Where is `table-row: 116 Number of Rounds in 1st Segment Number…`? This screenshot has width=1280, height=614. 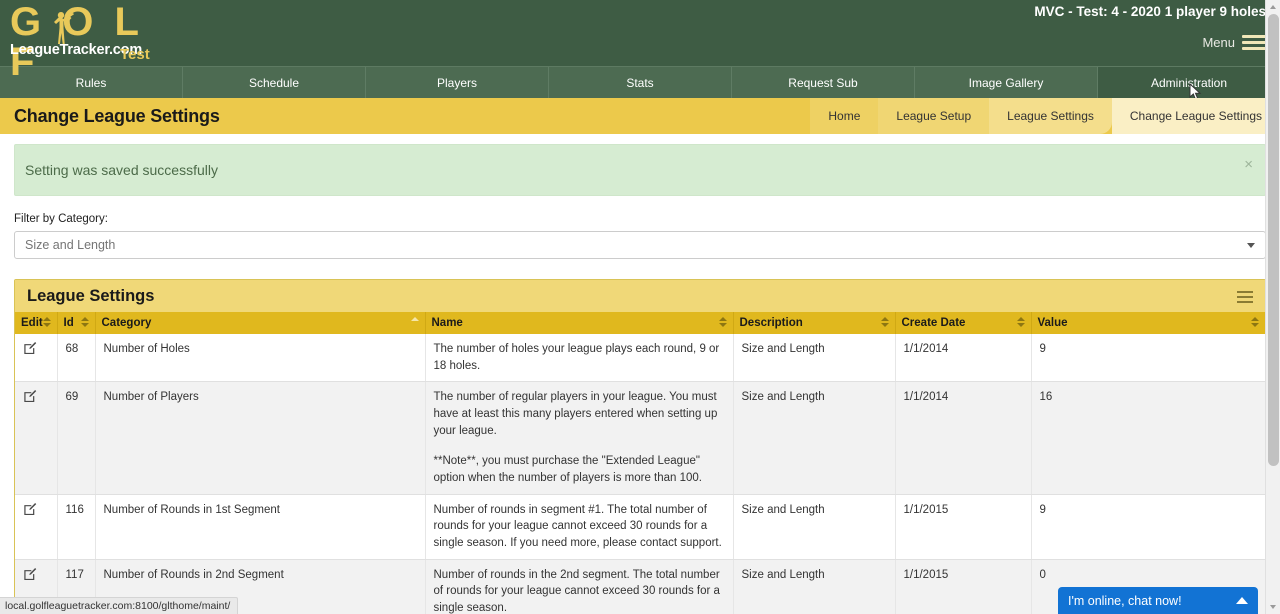
table-row: 116 Number of Rounds in 1st Segment Number… is located at coordinates (640, 527).